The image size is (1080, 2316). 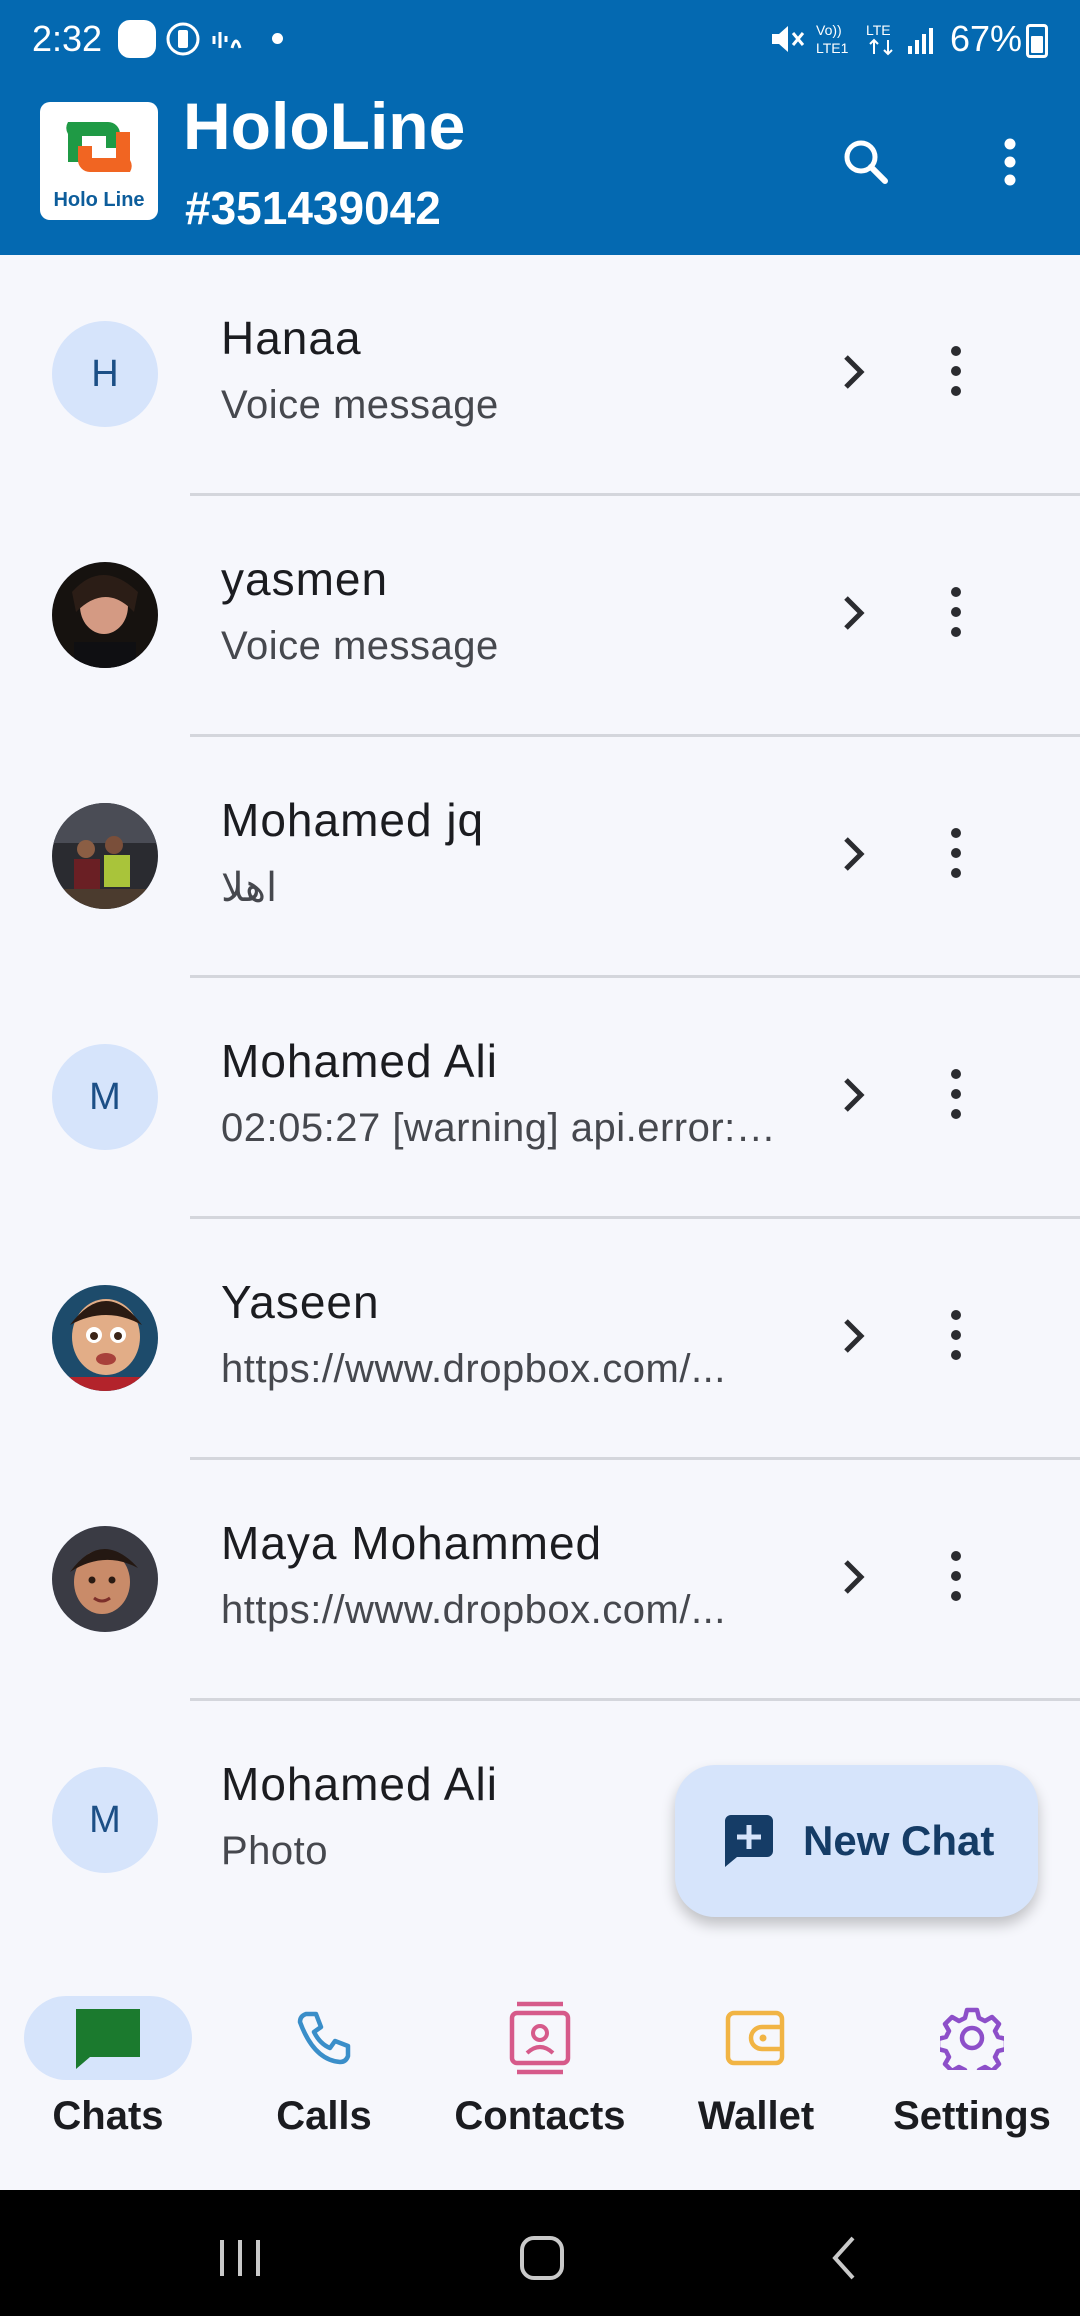 I want to click on chat-list-item: Mohamed jq اهلا, so click(x=540, y=857).